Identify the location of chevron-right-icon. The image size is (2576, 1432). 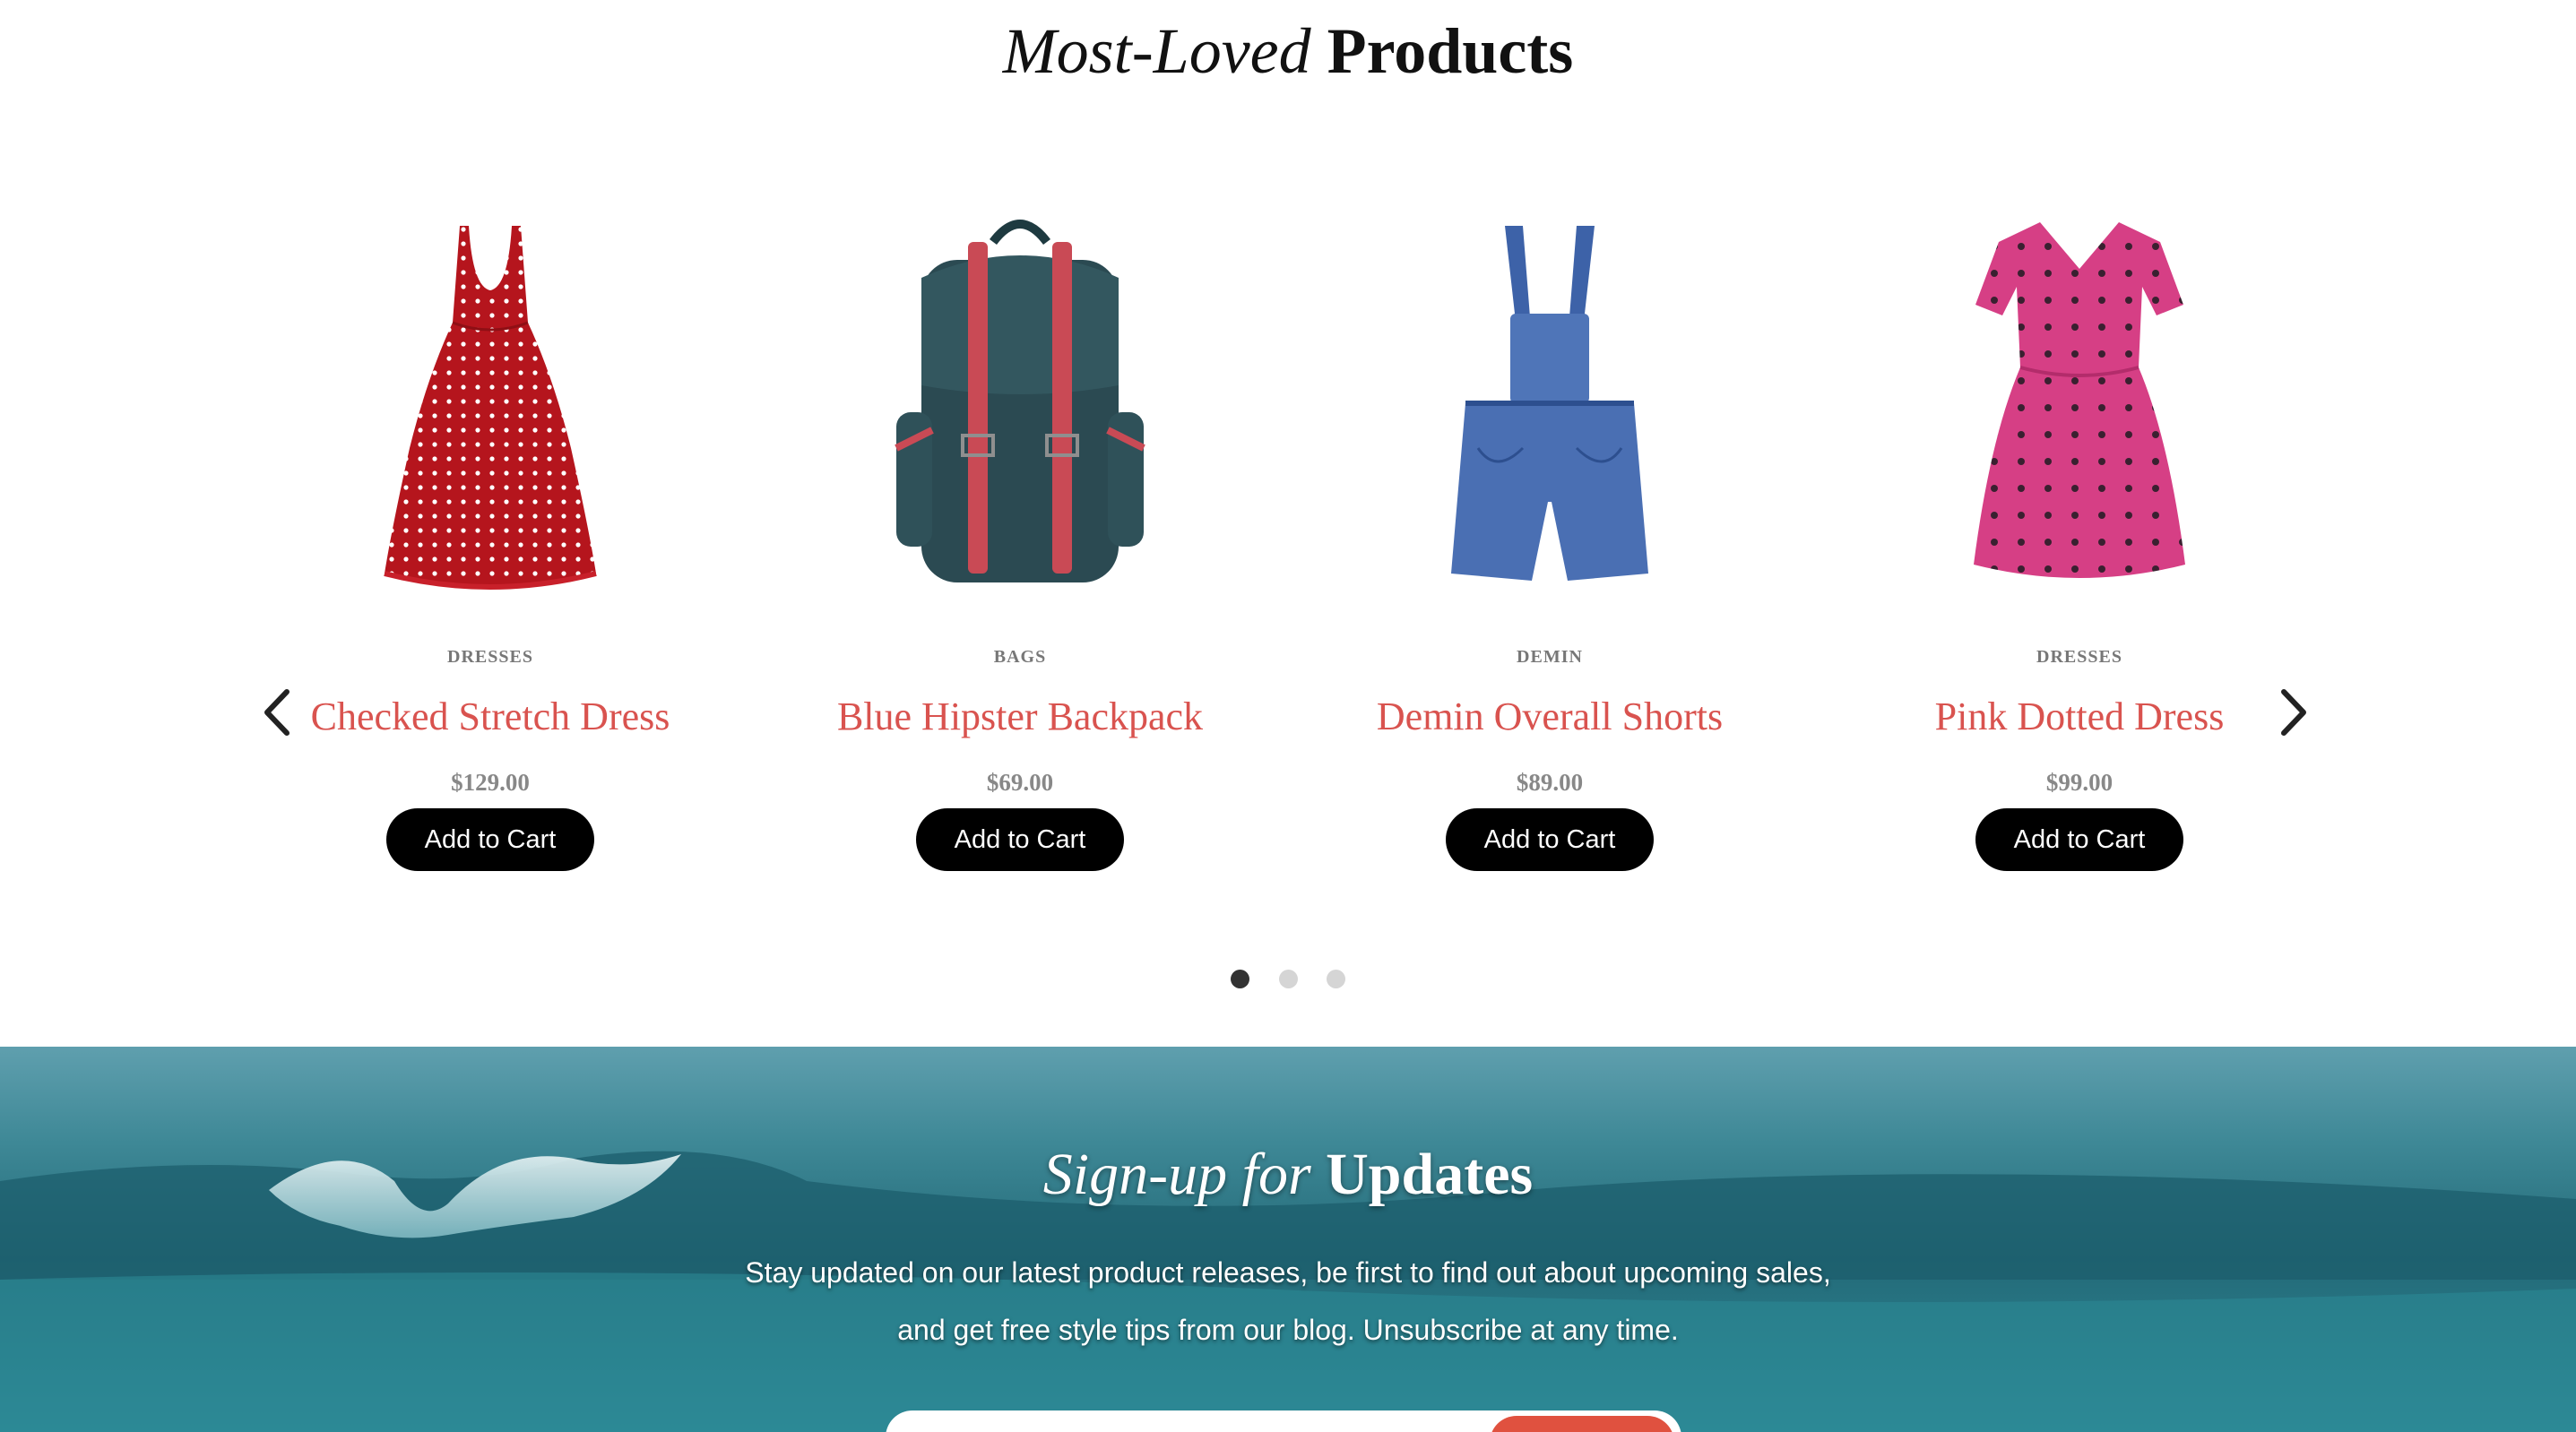
(2293, 712).